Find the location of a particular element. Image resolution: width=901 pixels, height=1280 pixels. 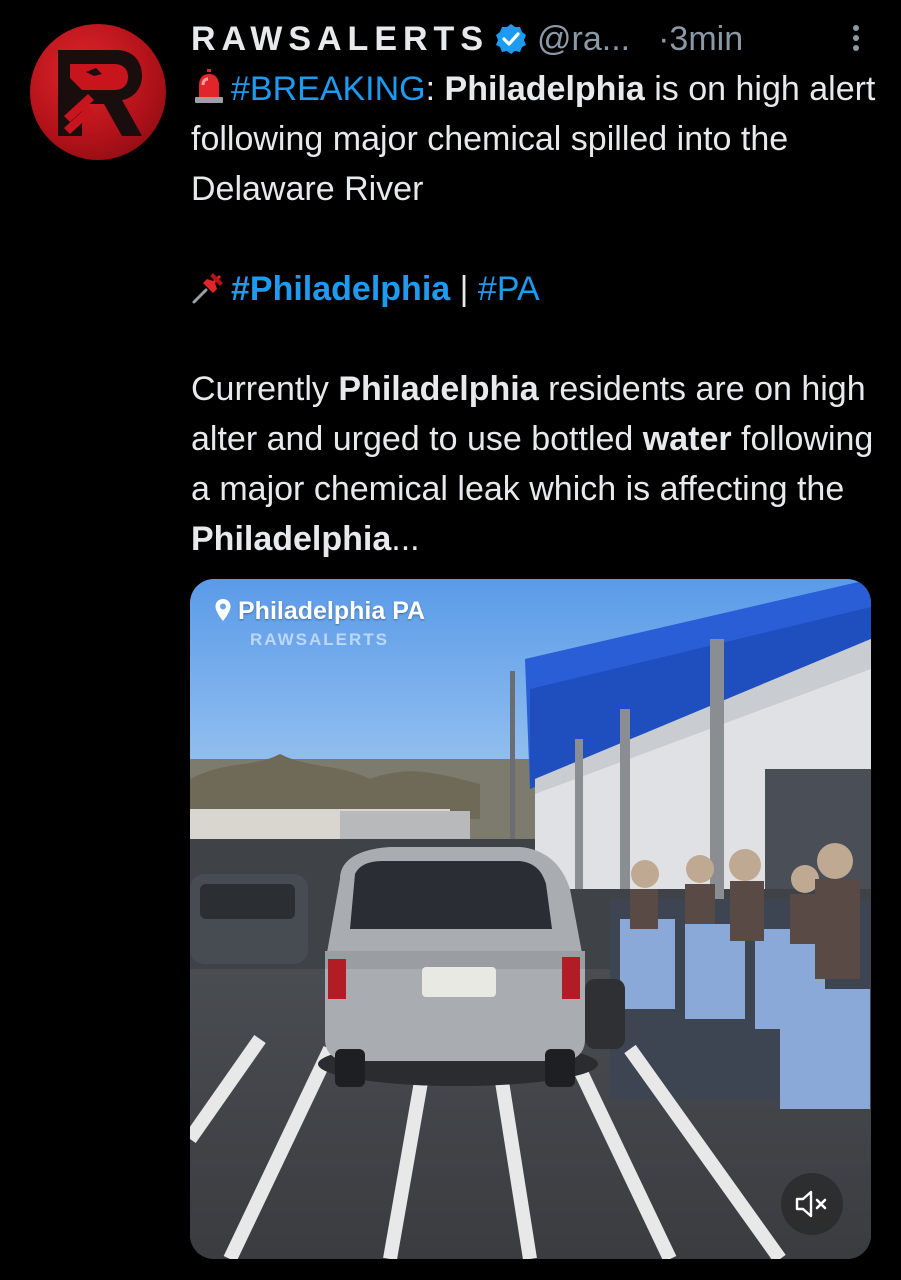

speaker-muted-icon is located at coordinates (811, 1204).